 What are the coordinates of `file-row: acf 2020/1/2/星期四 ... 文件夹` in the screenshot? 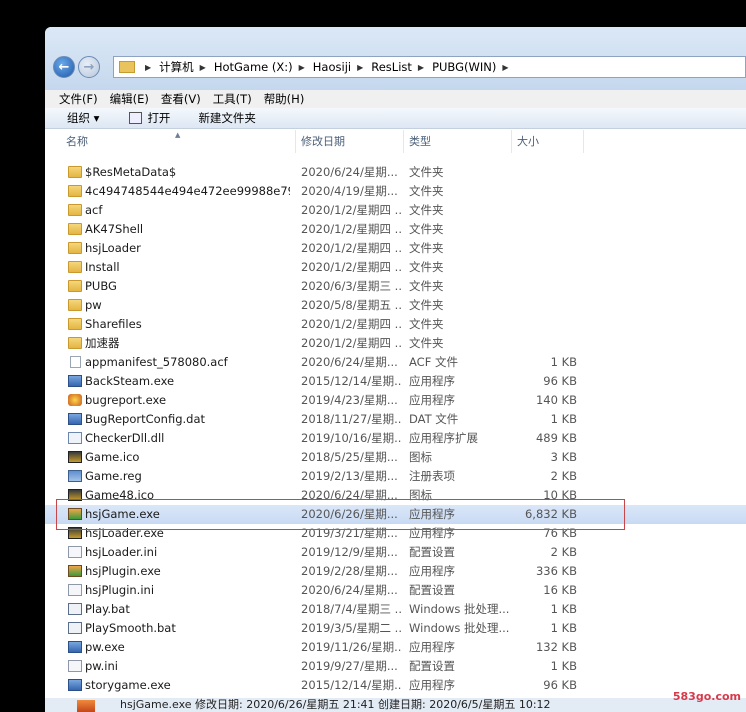 It's located at (395, 210).